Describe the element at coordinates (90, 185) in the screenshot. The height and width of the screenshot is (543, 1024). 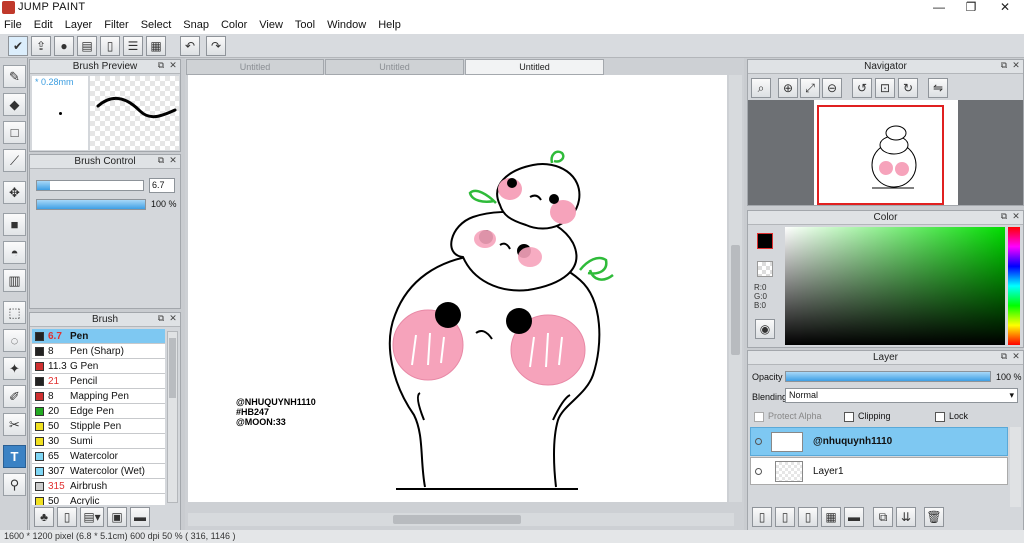
I see `brush-size-slider` at that location.